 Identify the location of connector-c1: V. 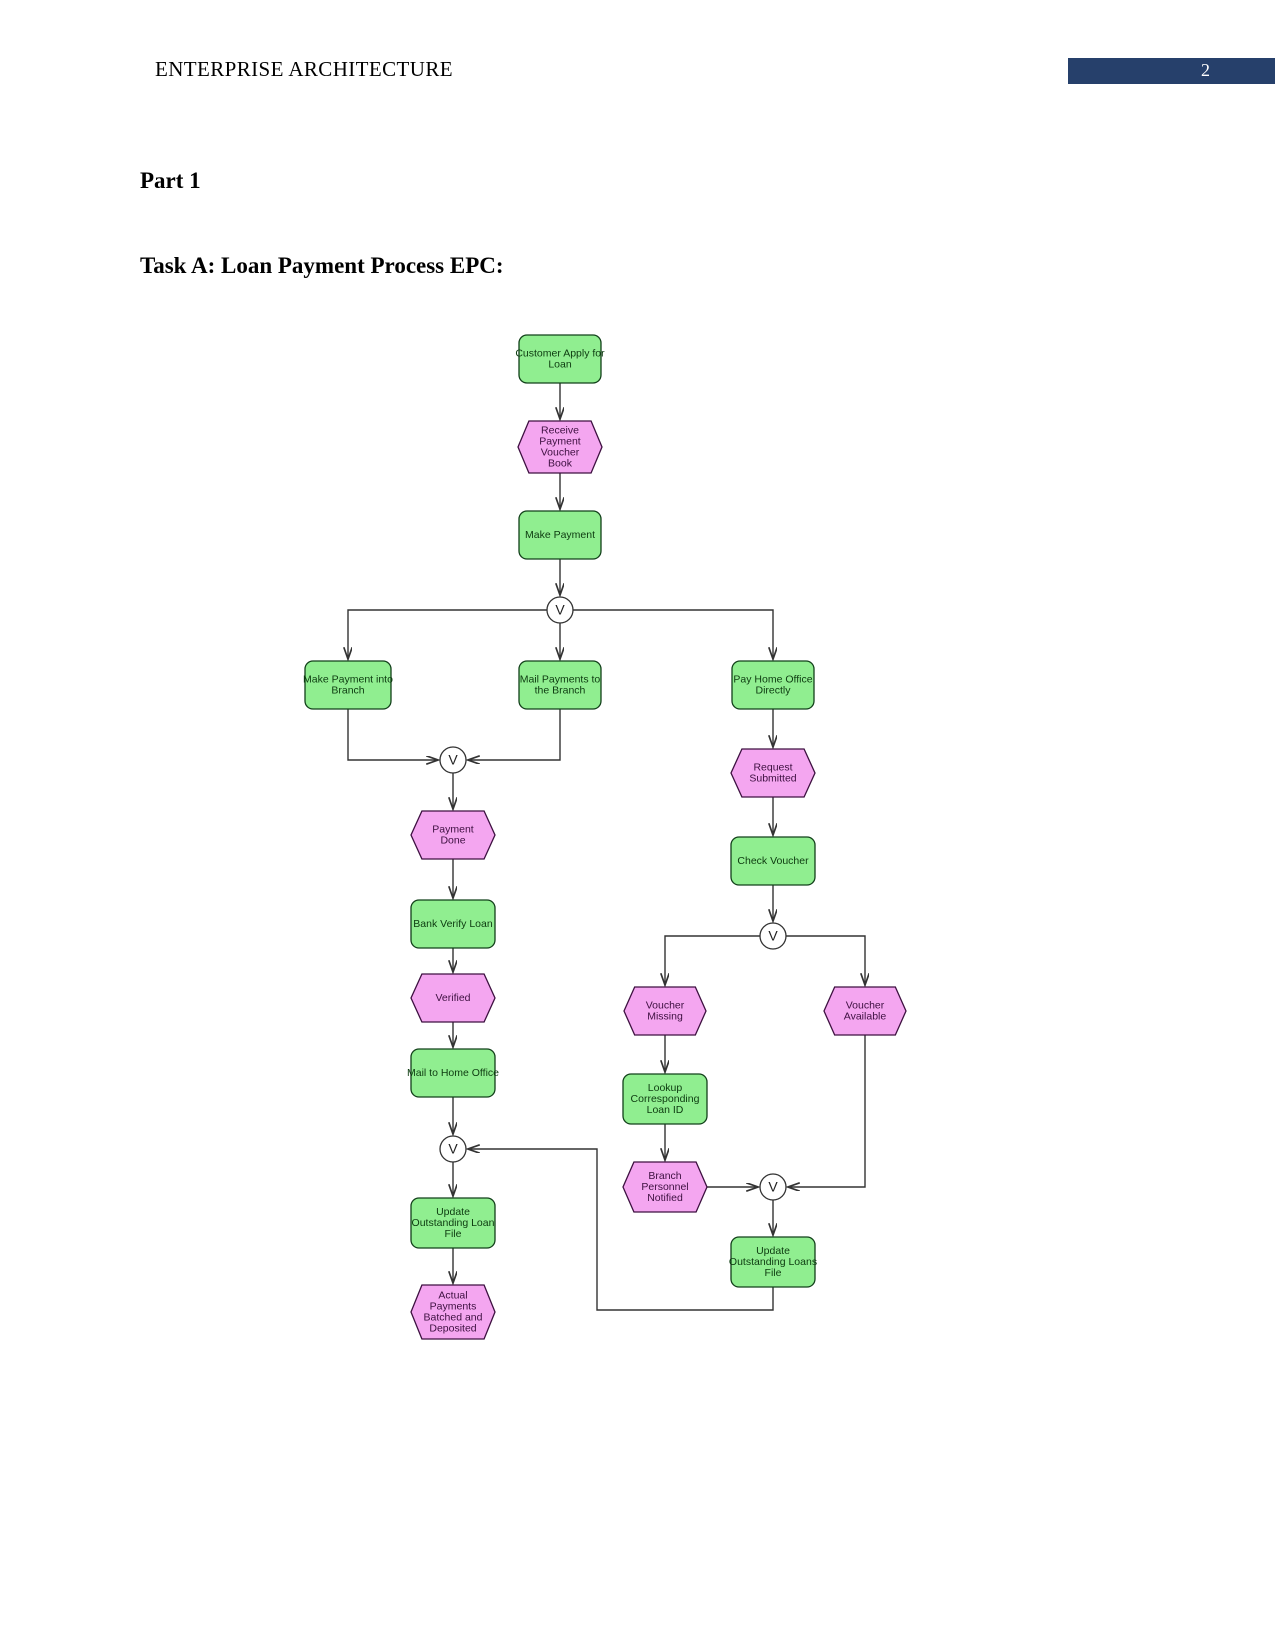
(560, 610).